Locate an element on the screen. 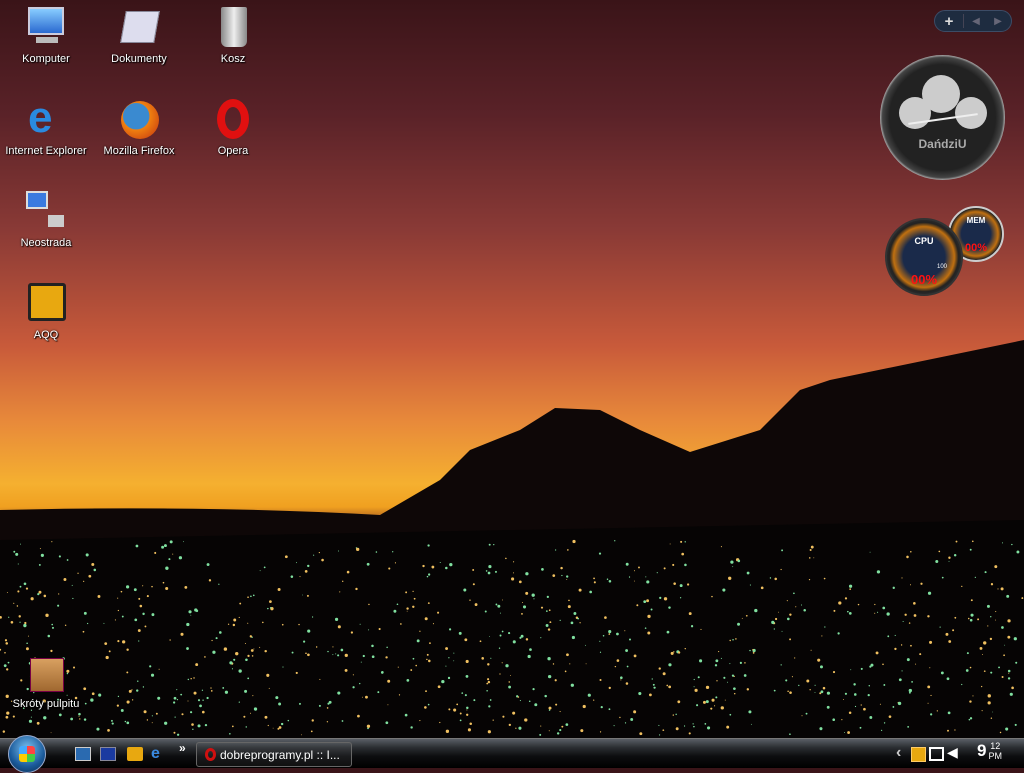  add-gadget-button: + is located at coordinates (949, 21).